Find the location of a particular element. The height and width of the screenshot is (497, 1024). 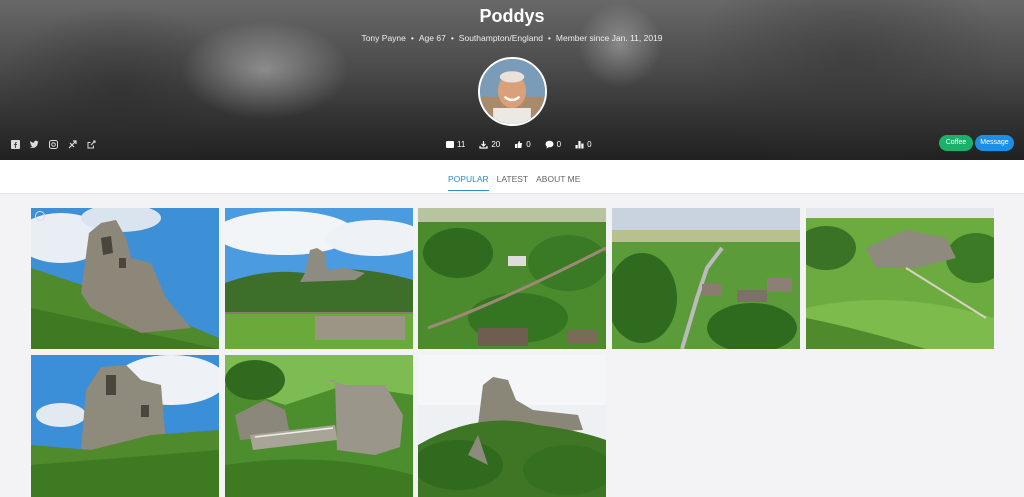

download-icon is located at coordinates (483, 144).